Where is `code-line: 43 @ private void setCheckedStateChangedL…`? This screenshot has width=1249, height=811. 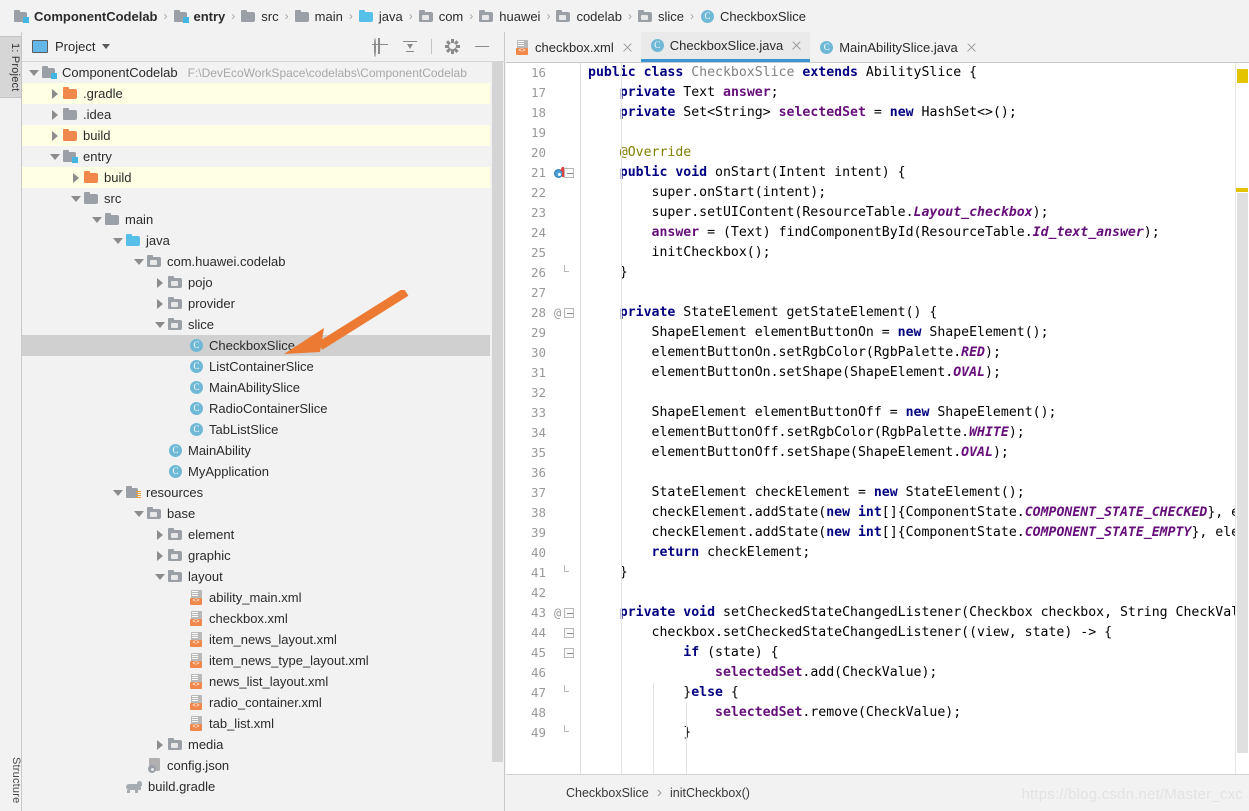 code-line: 43 @ private void setCheckedStateChangedL… is located at coordinates (877, 613).